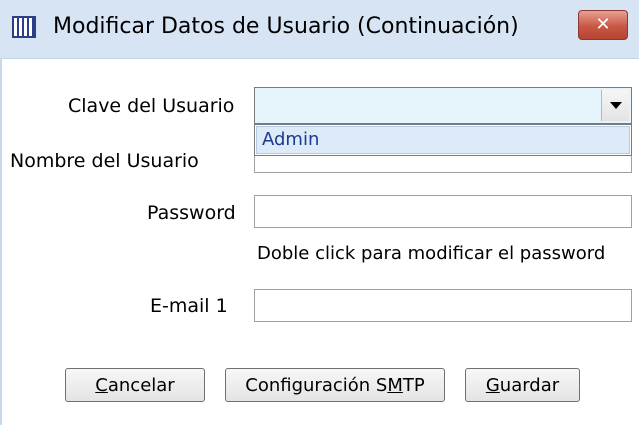  I want to click on smtp-label-rest: TP, so click(413, 385).